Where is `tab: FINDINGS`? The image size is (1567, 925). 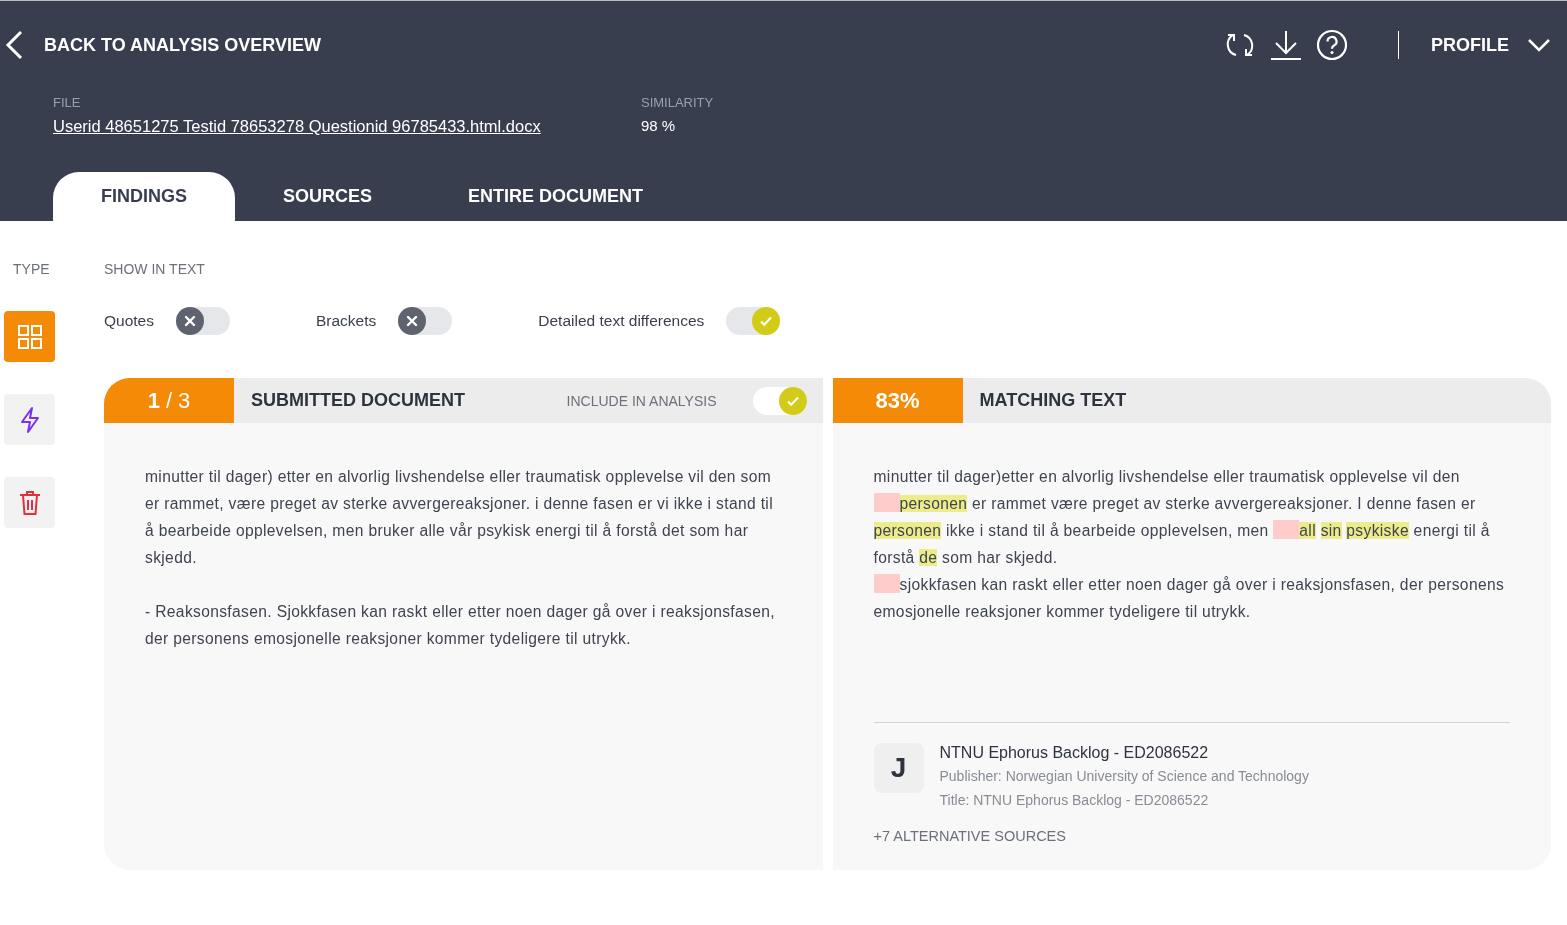 tab: FINDINGS is located at coordinates (144, 196).